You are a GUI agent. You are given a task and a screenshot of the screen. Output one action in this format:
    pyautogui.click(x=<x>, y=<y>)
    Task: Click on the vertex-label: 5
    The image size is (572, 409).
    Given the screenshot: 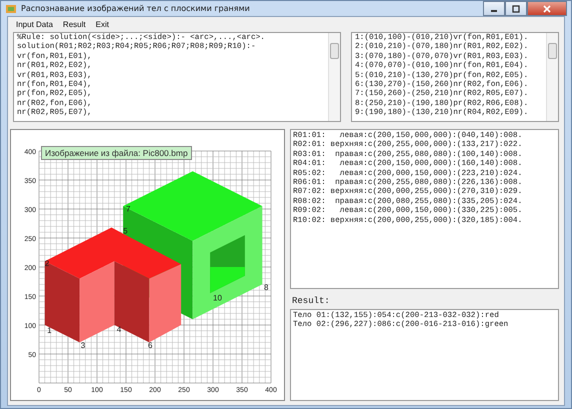 What is the action you would take?
    pyautogui.click(x=125, y=231)
    